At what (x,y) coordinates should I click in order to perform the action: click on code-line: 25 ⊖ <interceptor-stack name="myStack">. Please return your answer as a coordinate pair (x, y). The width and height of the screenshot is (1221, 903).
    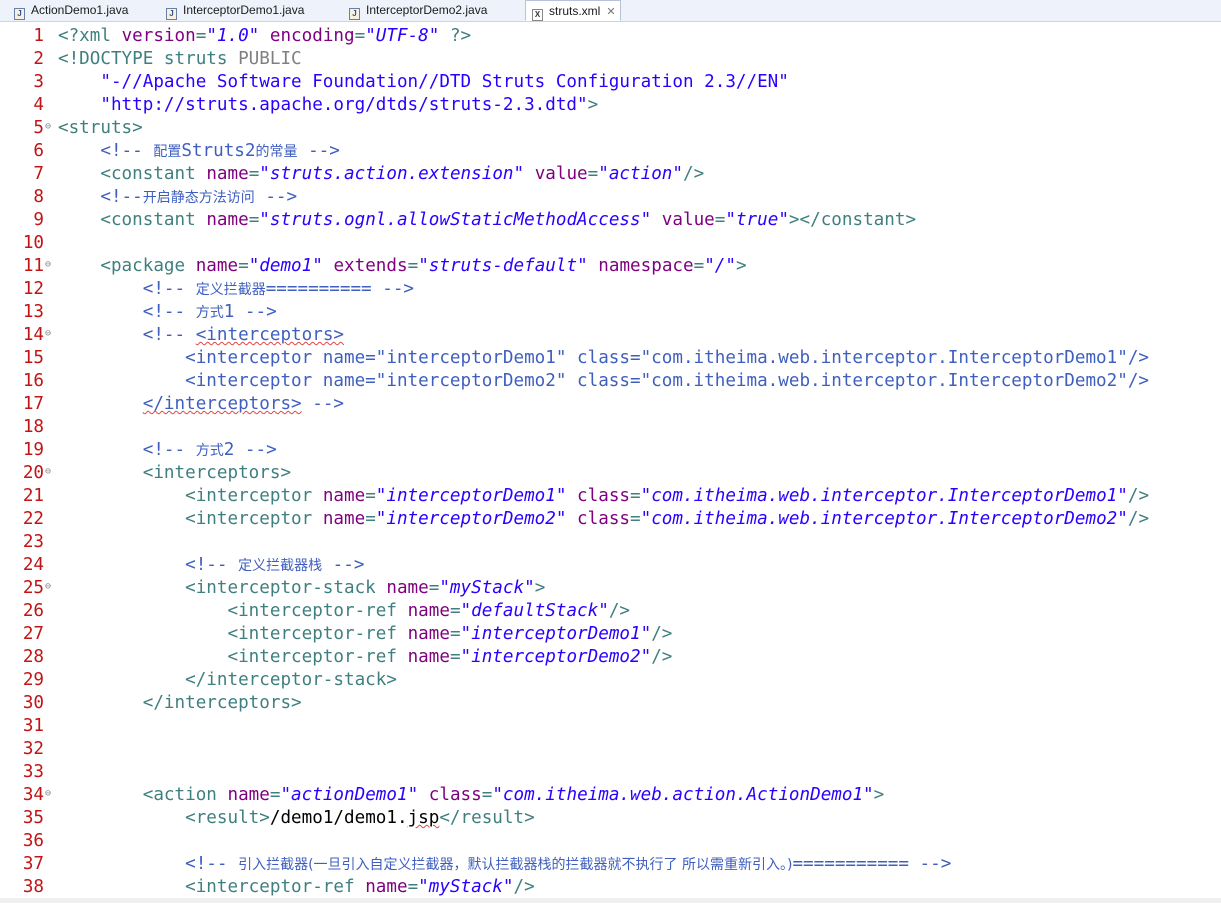
    Looking at the image, I should click on (610, 588).